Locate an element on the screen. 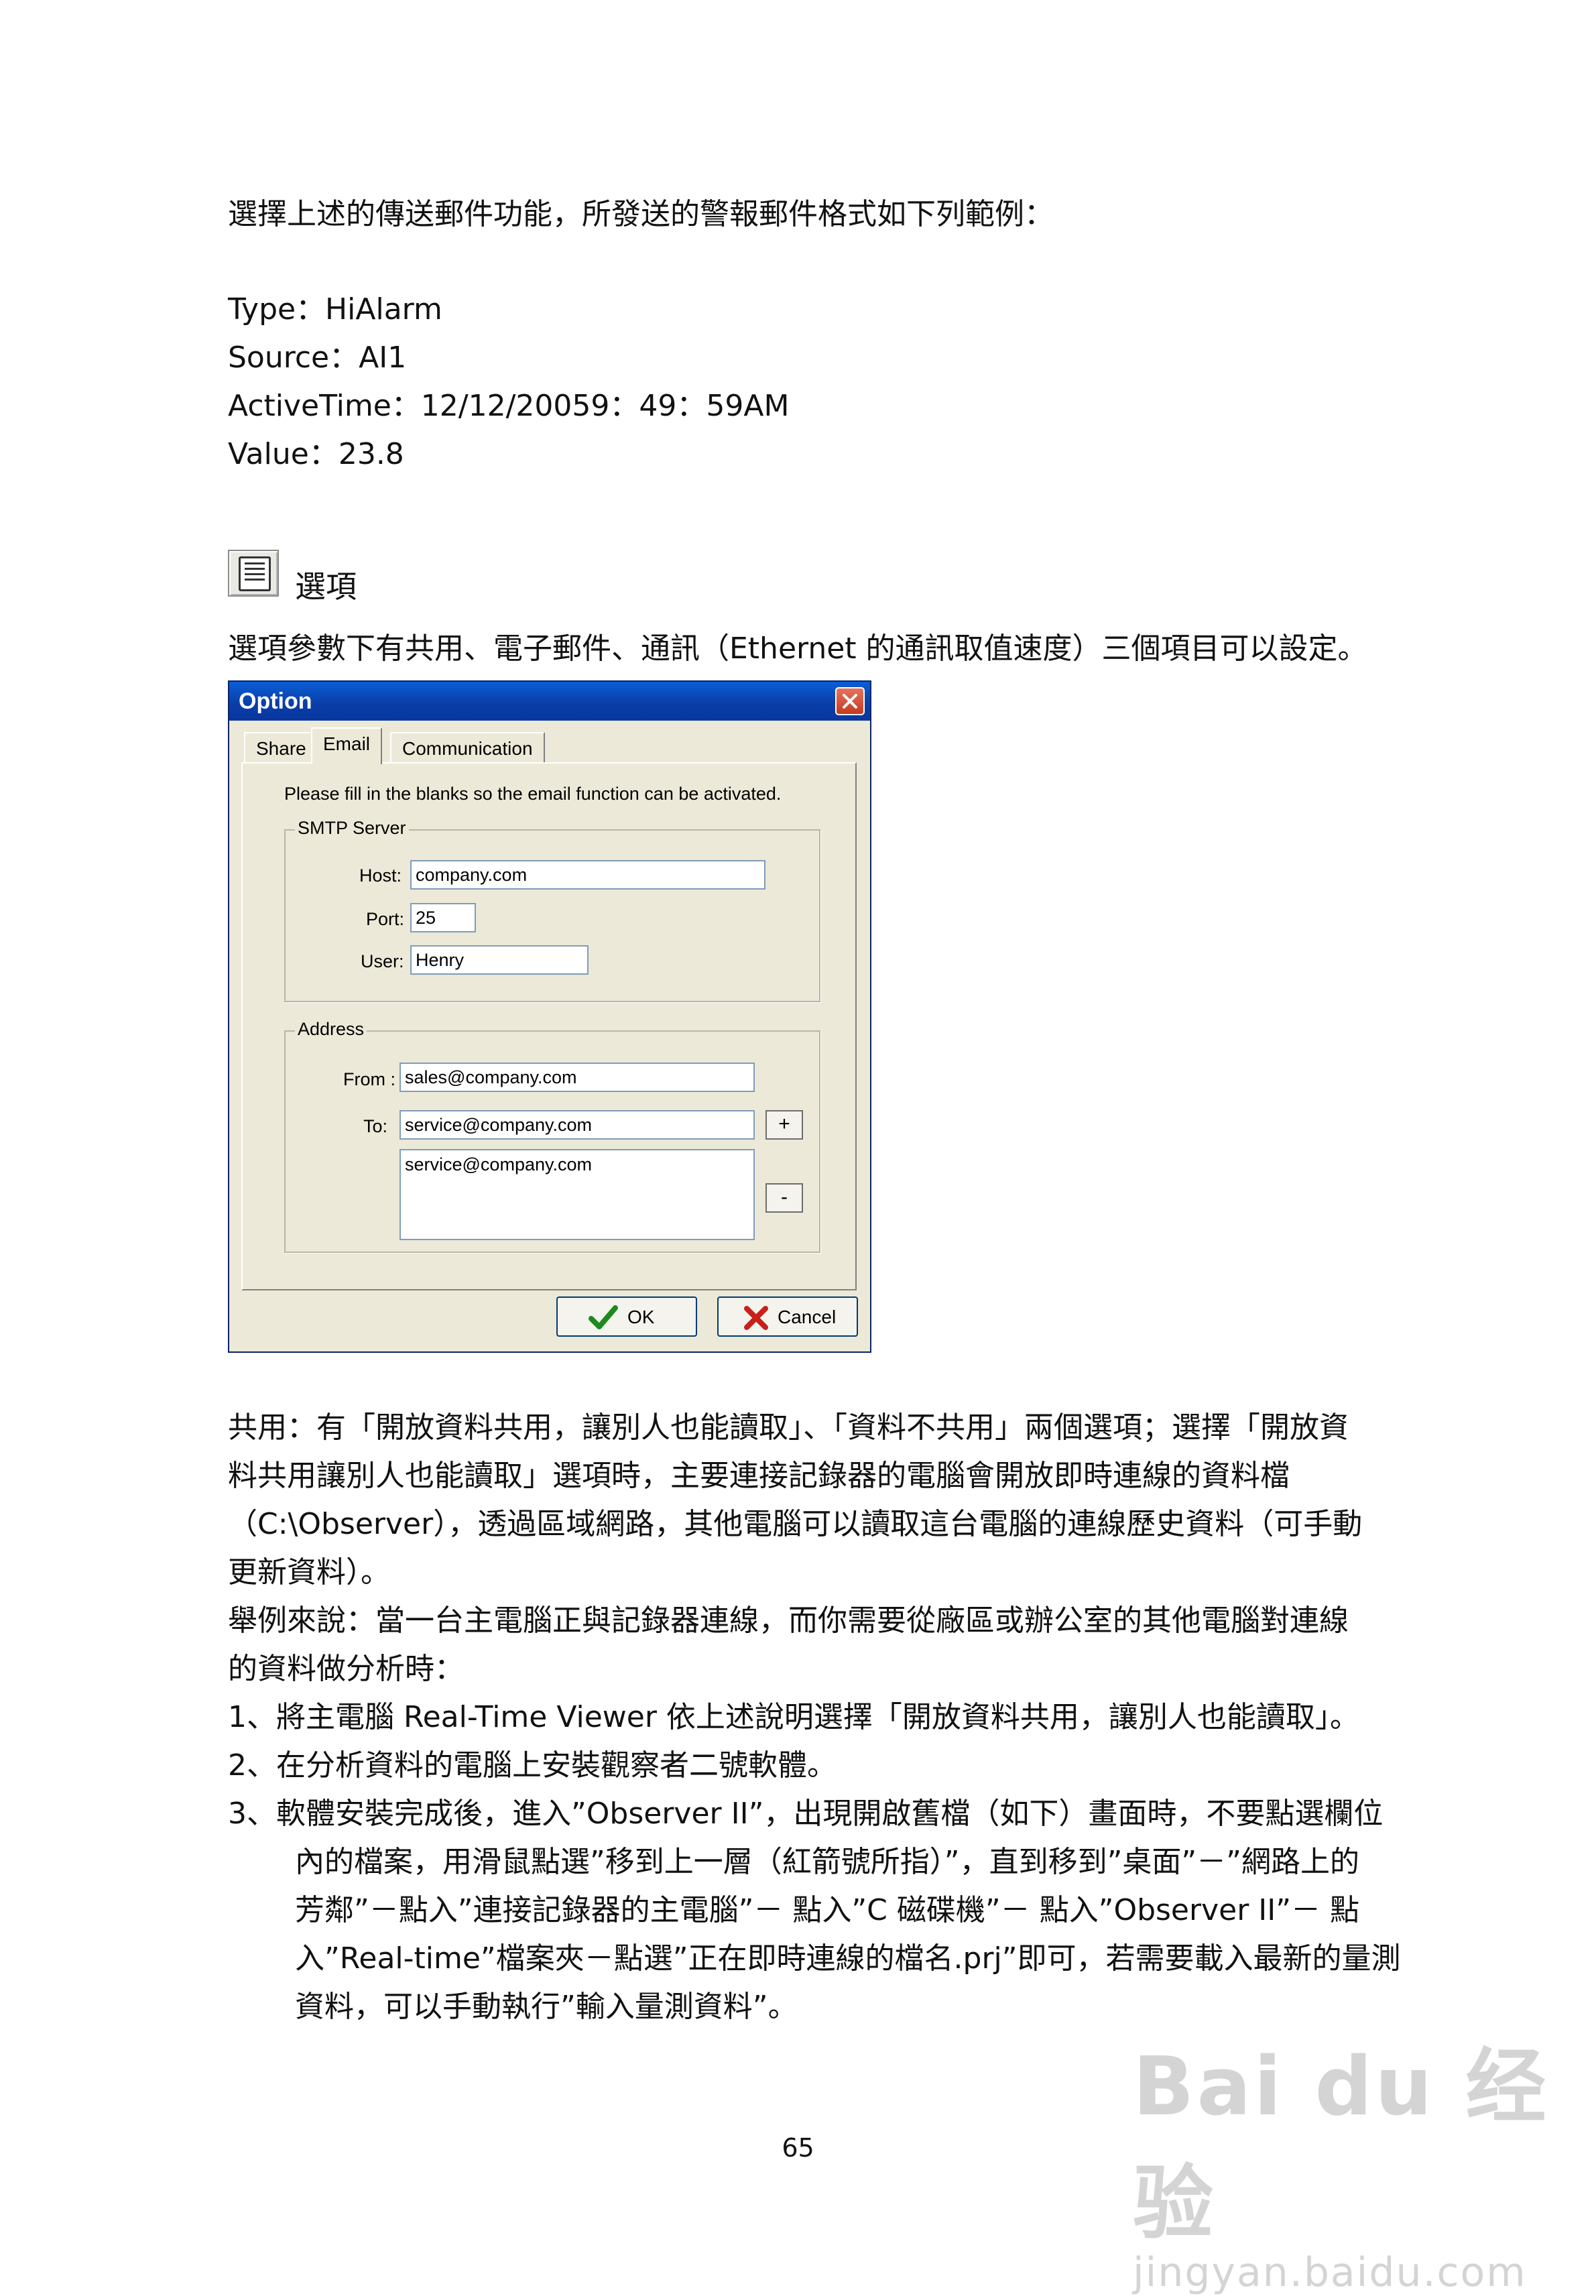  ok-label: OK is located at coordinates (641, 1317).